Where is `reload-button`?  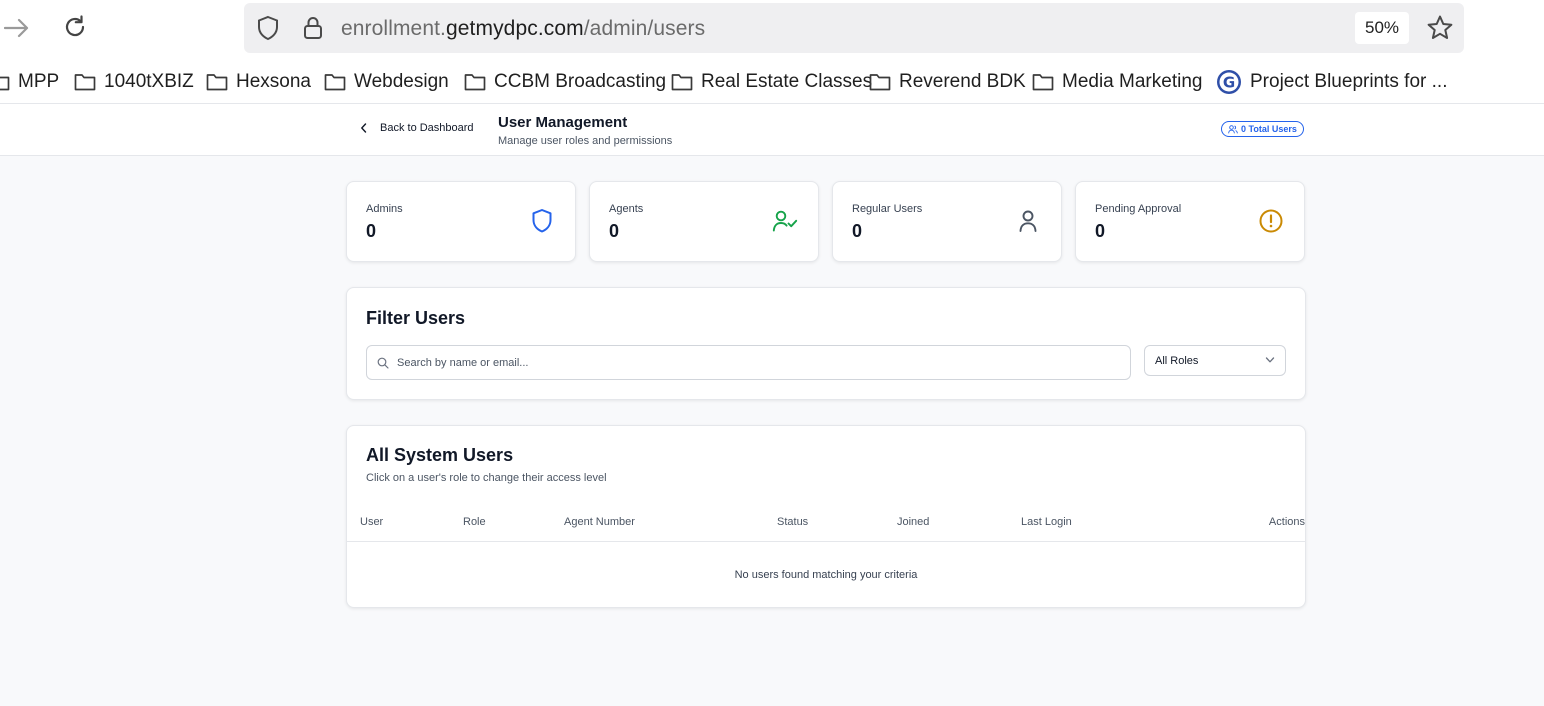 reload-button is located at coordinates (75, 27).